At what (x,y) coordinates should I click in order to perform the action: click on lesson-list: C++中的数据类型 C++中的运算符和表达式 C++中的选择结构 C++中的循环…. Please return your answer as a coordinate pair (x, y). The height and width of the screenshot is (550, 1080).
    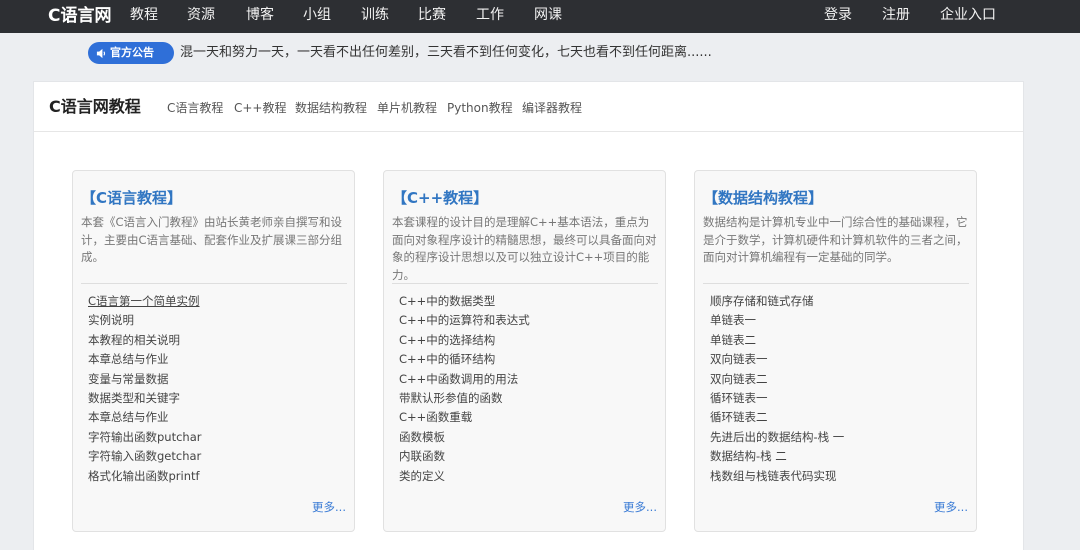
    Looking at the image, I should click on (464, 389).